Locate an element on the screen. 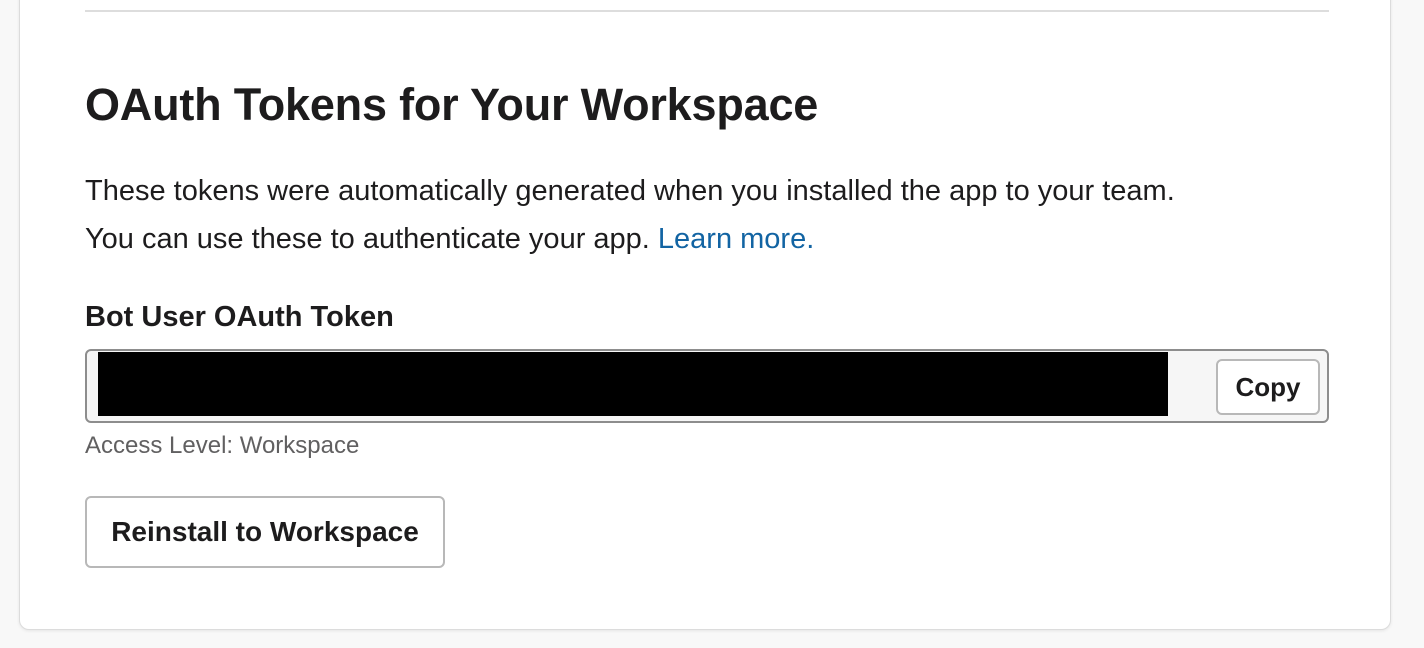 Image resolution: width=1424 pixels, height=648 pixels. bot-token-field: Copy is located at coordinates (707, 386).